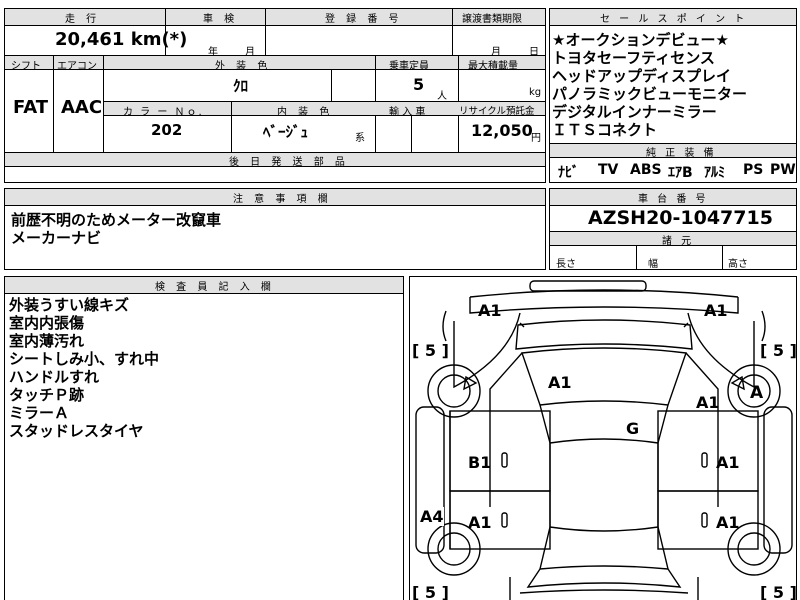 Image resolution: width=800 pixels, height=600 pixels. Describe the element at coordinates (243, 66) in the screenshot. I see `exterior-color-header: 外 装 色` at that location.